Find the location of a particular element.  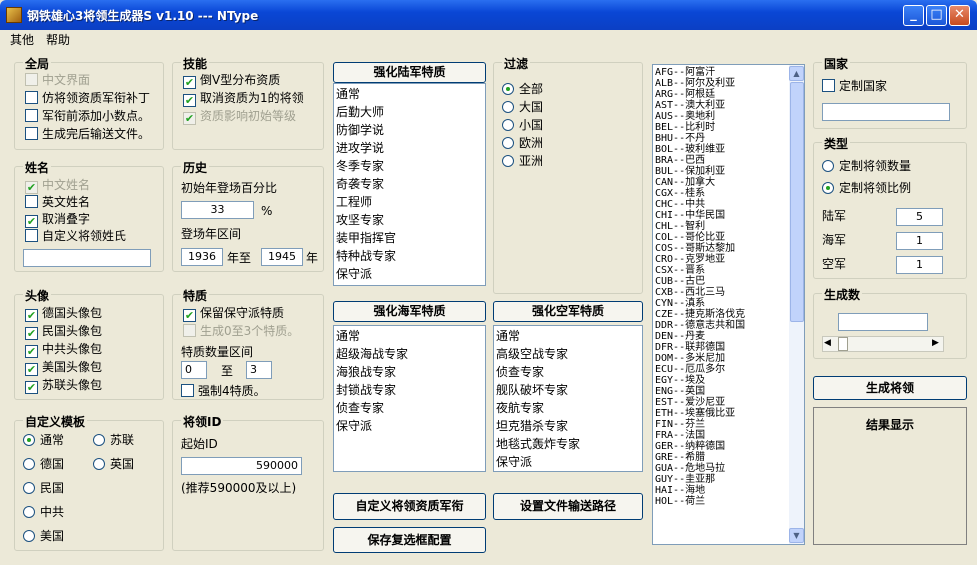

country-item: FRA--法国 is located at coordinates (728, 435).